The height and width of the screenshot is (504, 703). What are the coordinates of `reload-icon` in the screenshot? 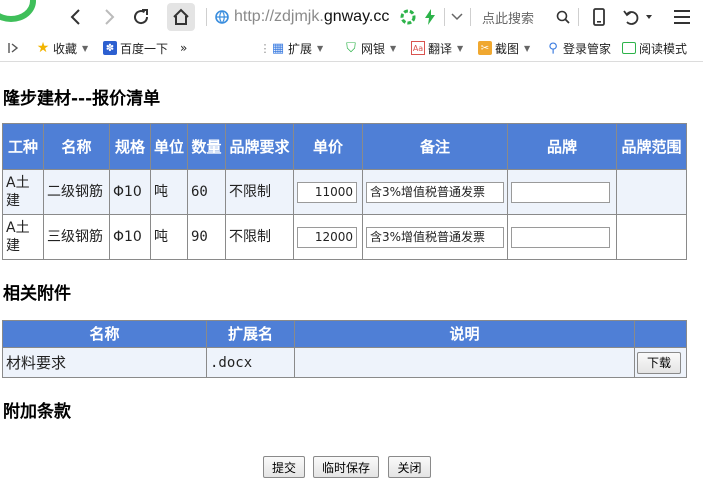 It's located at (141, 17).